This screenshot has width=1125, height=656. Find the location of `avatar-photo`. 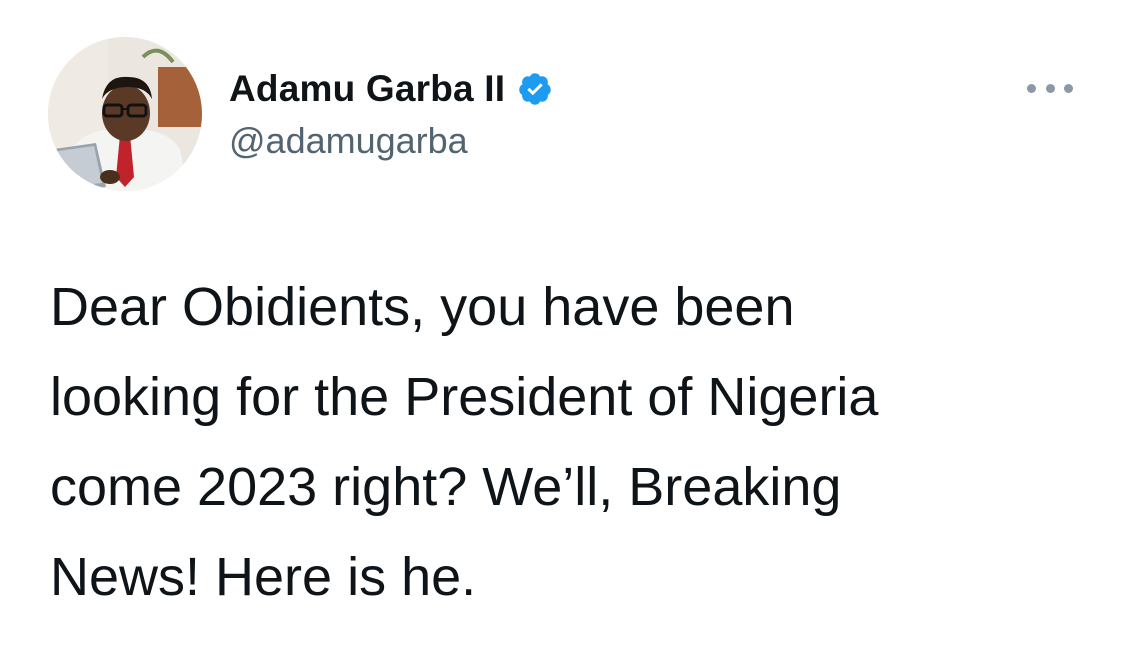

avatar-photo is located at coordinates (125, 114).